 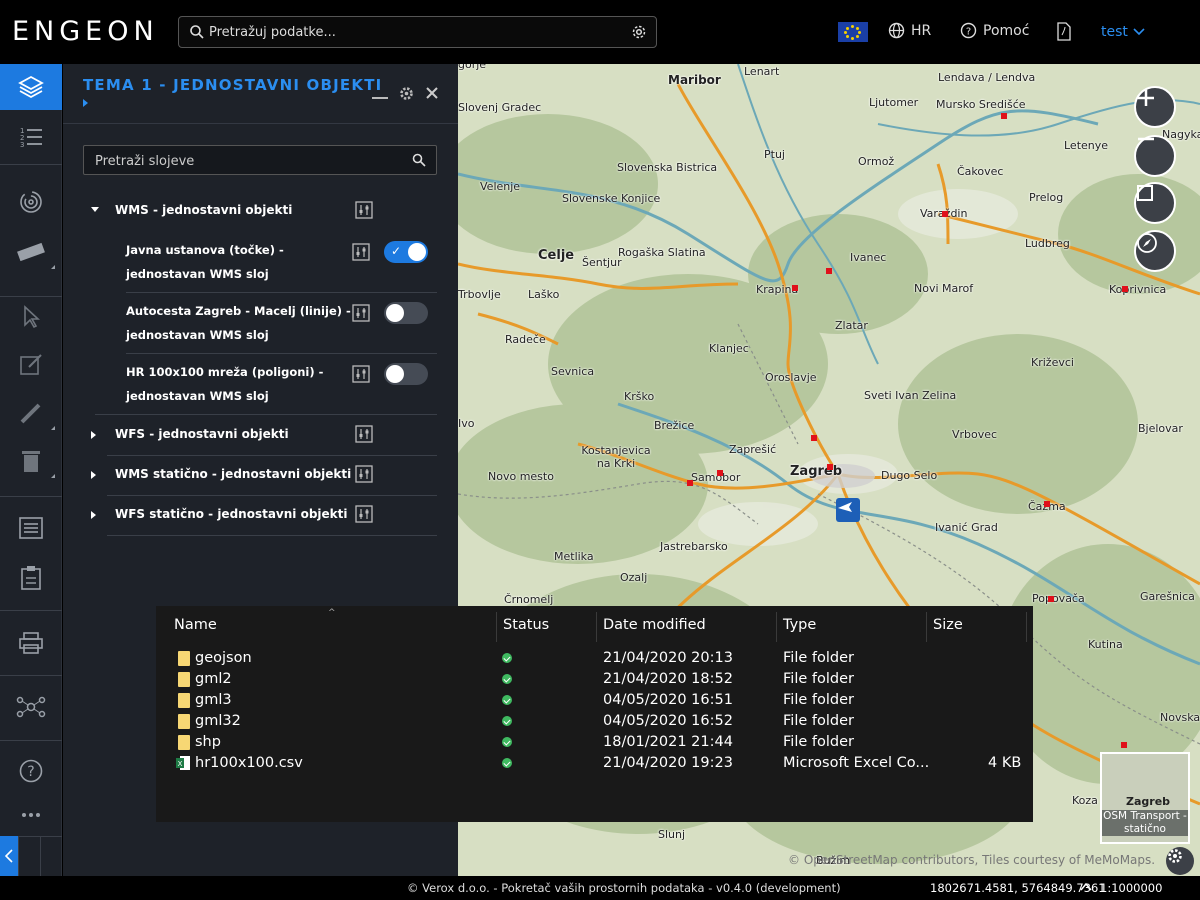 I want to click on plus-icon, so click(x=1146, y=98).